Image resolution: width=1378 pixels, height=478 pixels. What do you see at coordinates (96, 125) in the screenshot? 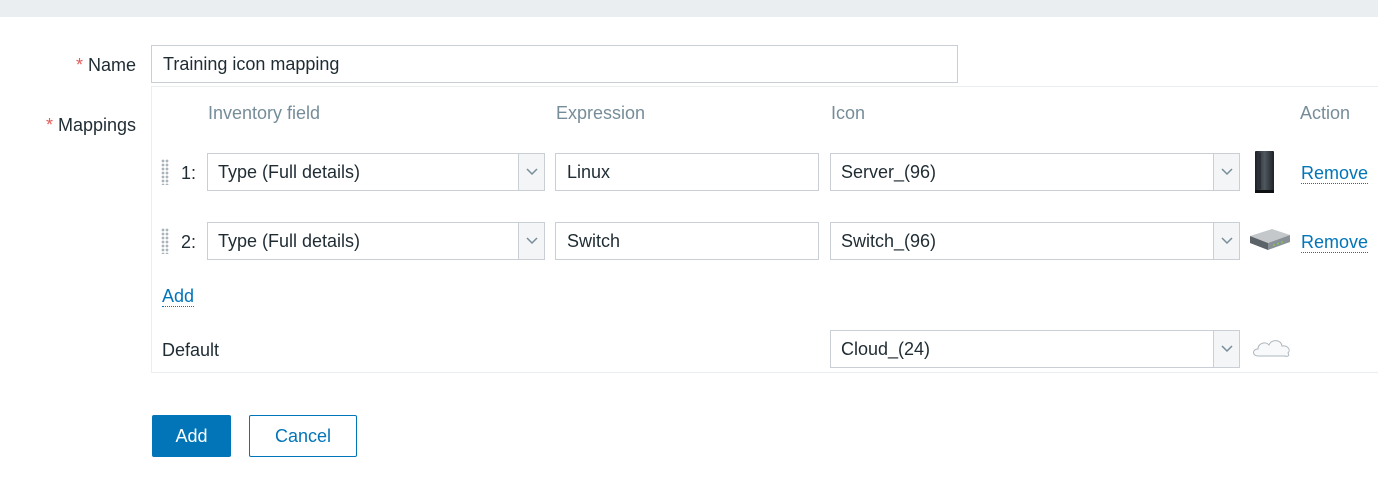
I see `mappings-label-text: Mappings` at bounding box center [96, 125].